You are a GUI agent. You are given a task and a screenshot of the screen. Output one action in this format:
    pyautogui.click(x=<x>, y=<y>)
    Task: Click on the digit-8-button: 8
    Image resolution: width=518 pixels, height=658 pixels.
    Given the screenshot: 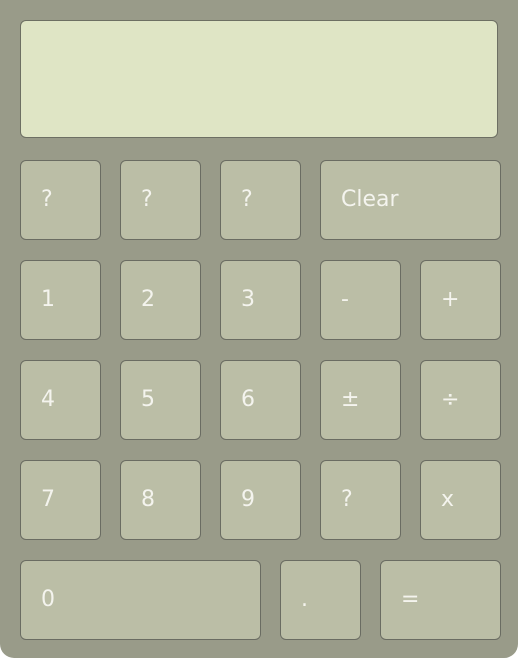 What is the action you would take?
    pyautogui.click(x=160, y=500)
    